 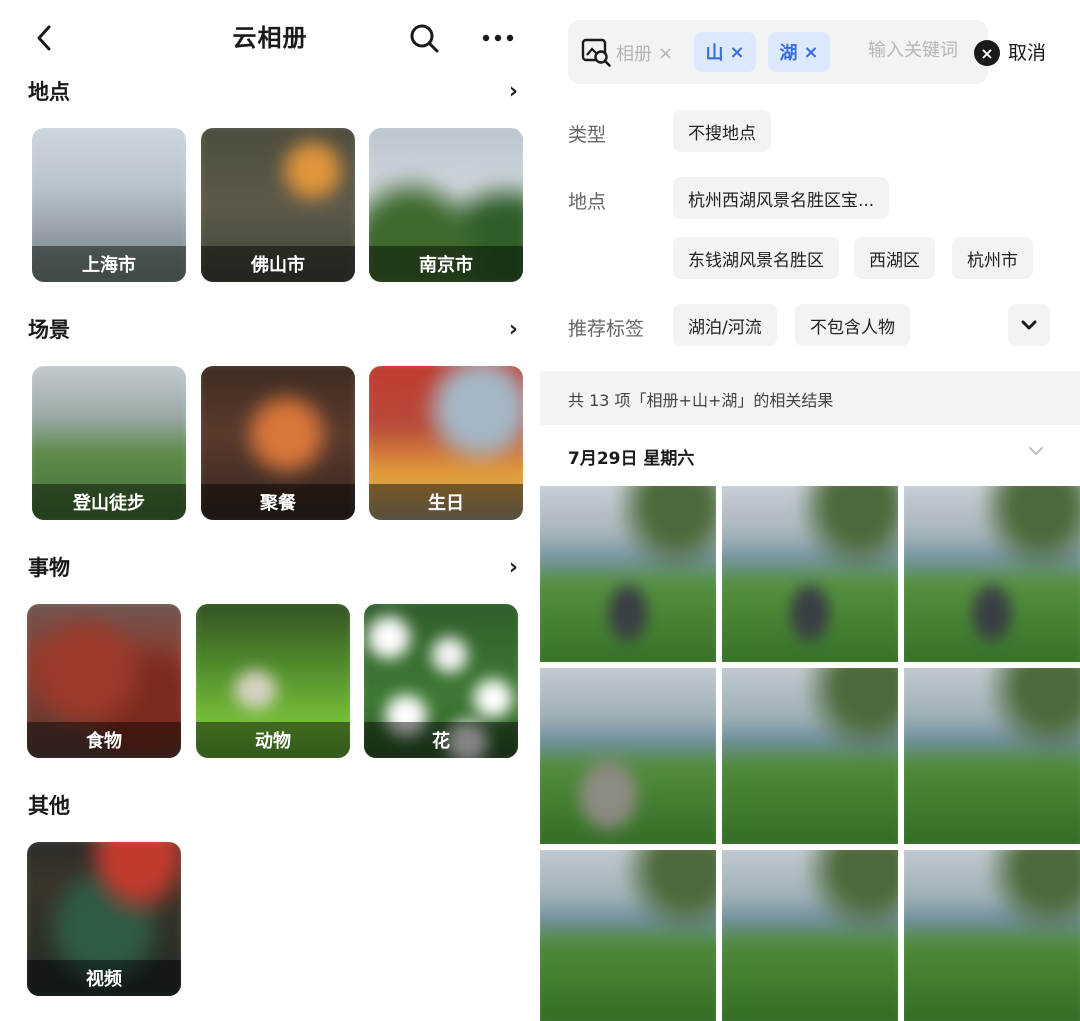 What do you see at coordinates (788, 53) in the screenshot?
I see `chip-label: 湖` at bounding box center [788, 53].